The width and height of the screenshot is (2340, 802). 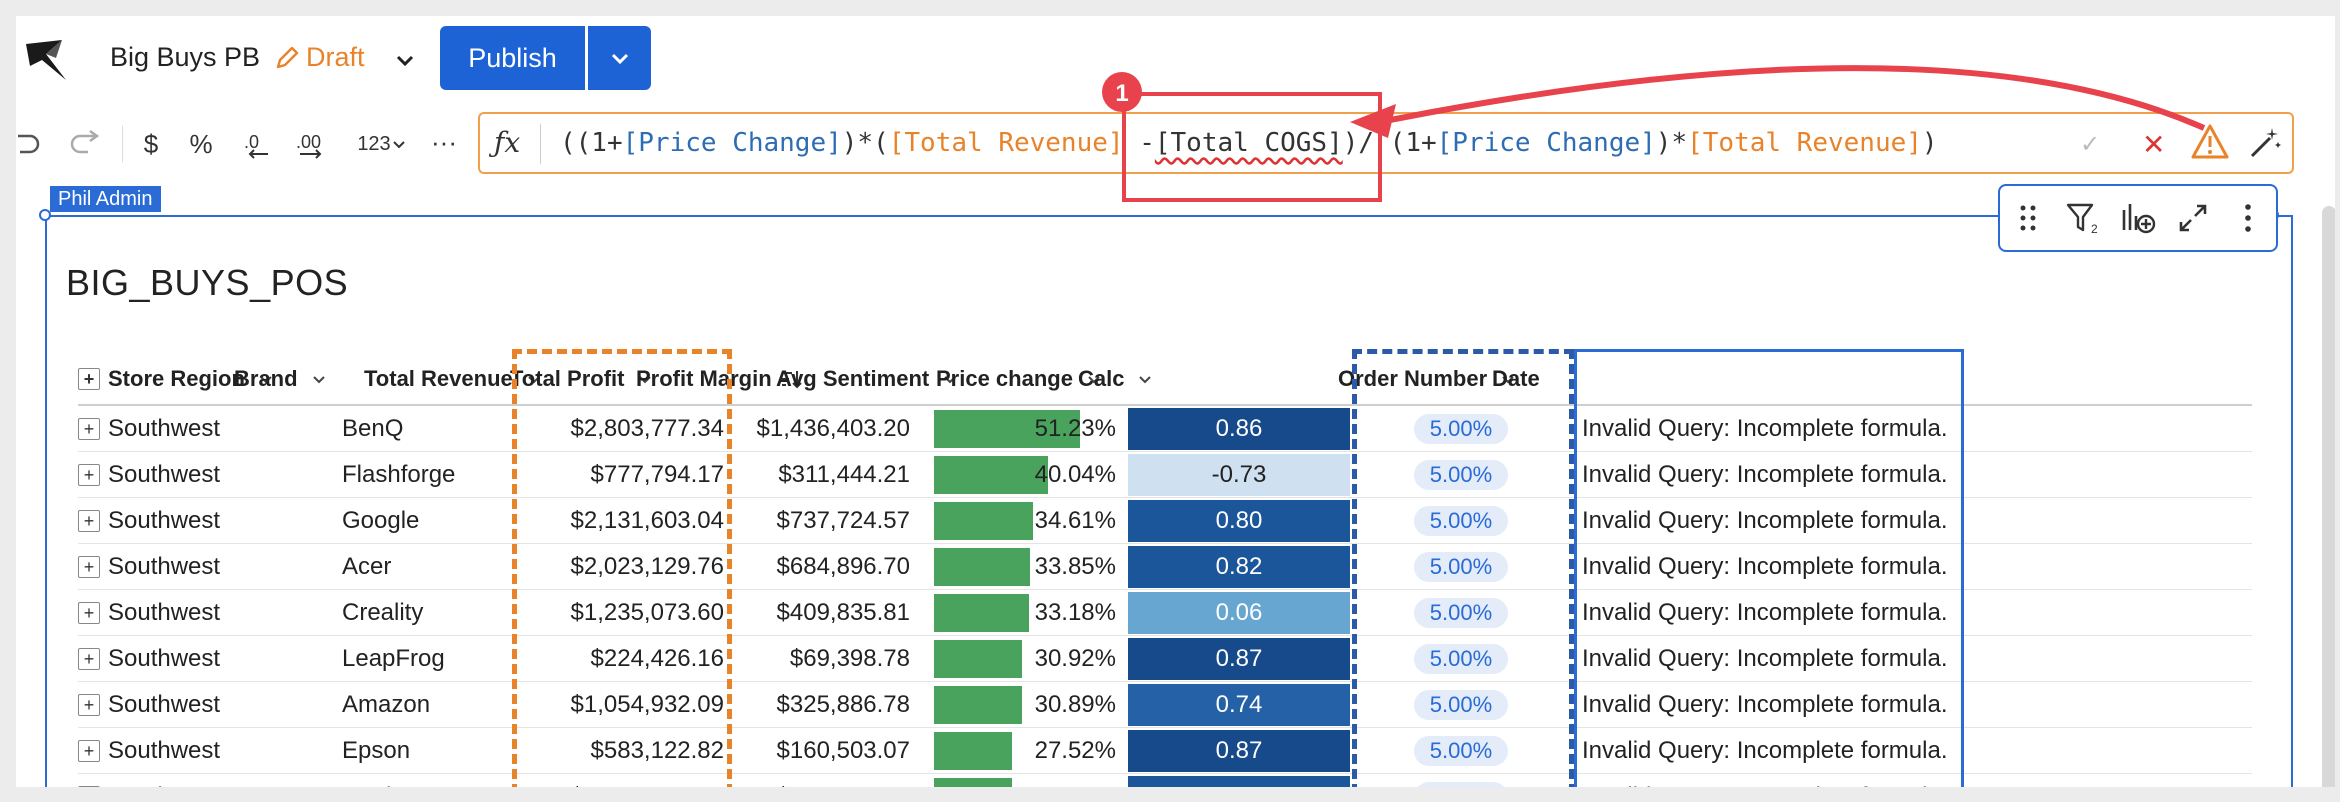 I want to click on cell-profit-margin: 30.89%, so click(x=1027, y=705).